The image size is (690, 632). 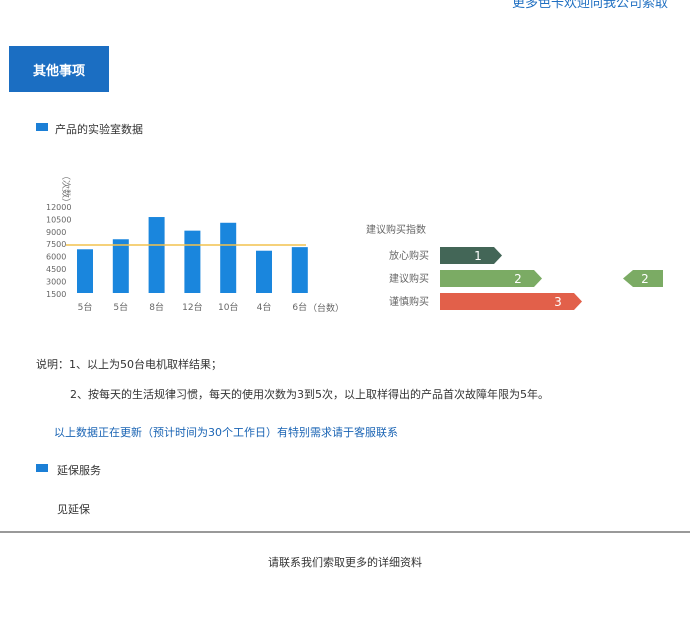 I want to click on side-marker-label: 2, so click(x=645, y=279).